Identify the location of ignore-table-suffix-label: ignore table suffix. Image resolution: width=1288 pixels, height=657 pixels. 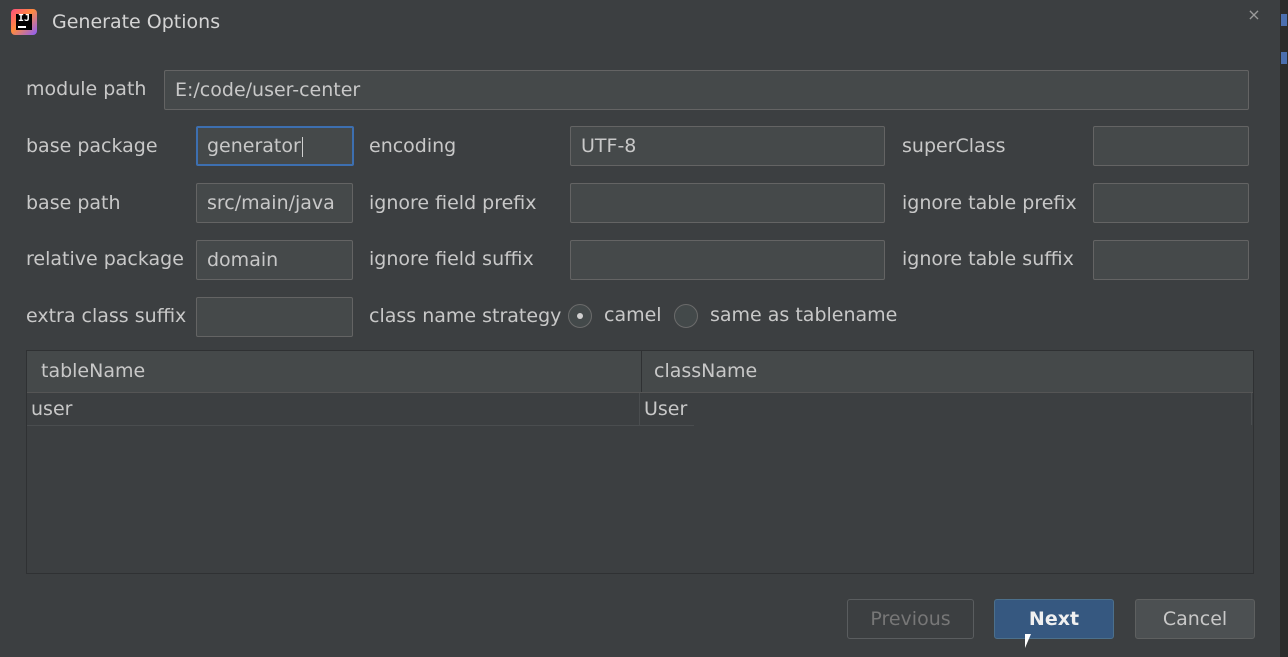
(988, 259).